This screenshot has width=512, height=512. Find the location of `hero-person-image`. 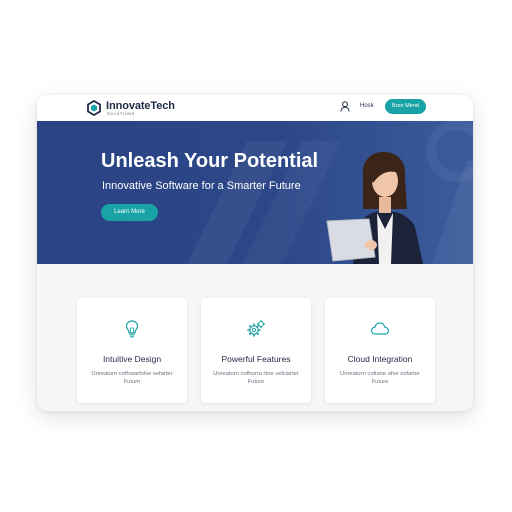

hero-person-image is located at coordinates (374, 207).